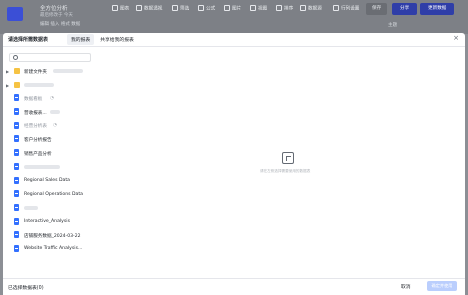 The width and height of the screenshot is (468, 295). I want to click on list-item-label: Regional Operations Data, so click(53, 194).